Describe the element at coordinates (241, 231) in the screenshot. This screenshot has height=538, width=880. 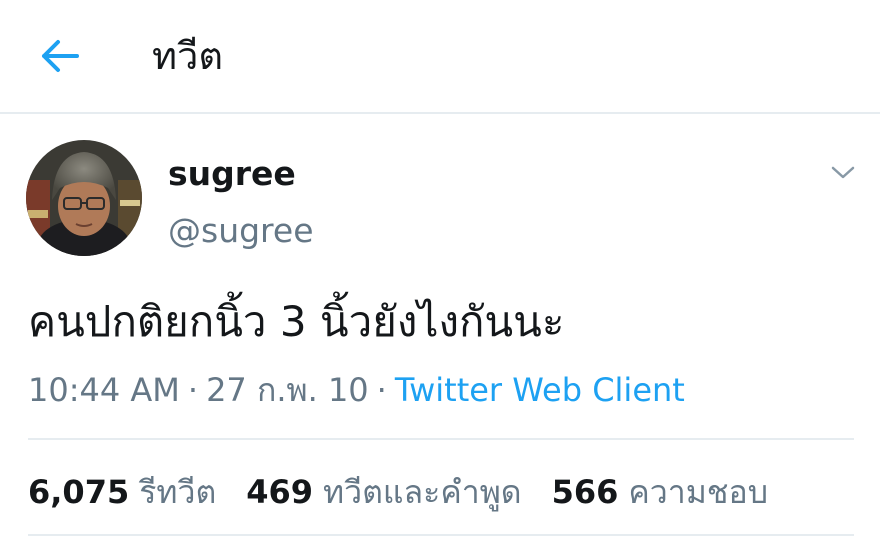
I see `user-handle: @sugree` at that location.